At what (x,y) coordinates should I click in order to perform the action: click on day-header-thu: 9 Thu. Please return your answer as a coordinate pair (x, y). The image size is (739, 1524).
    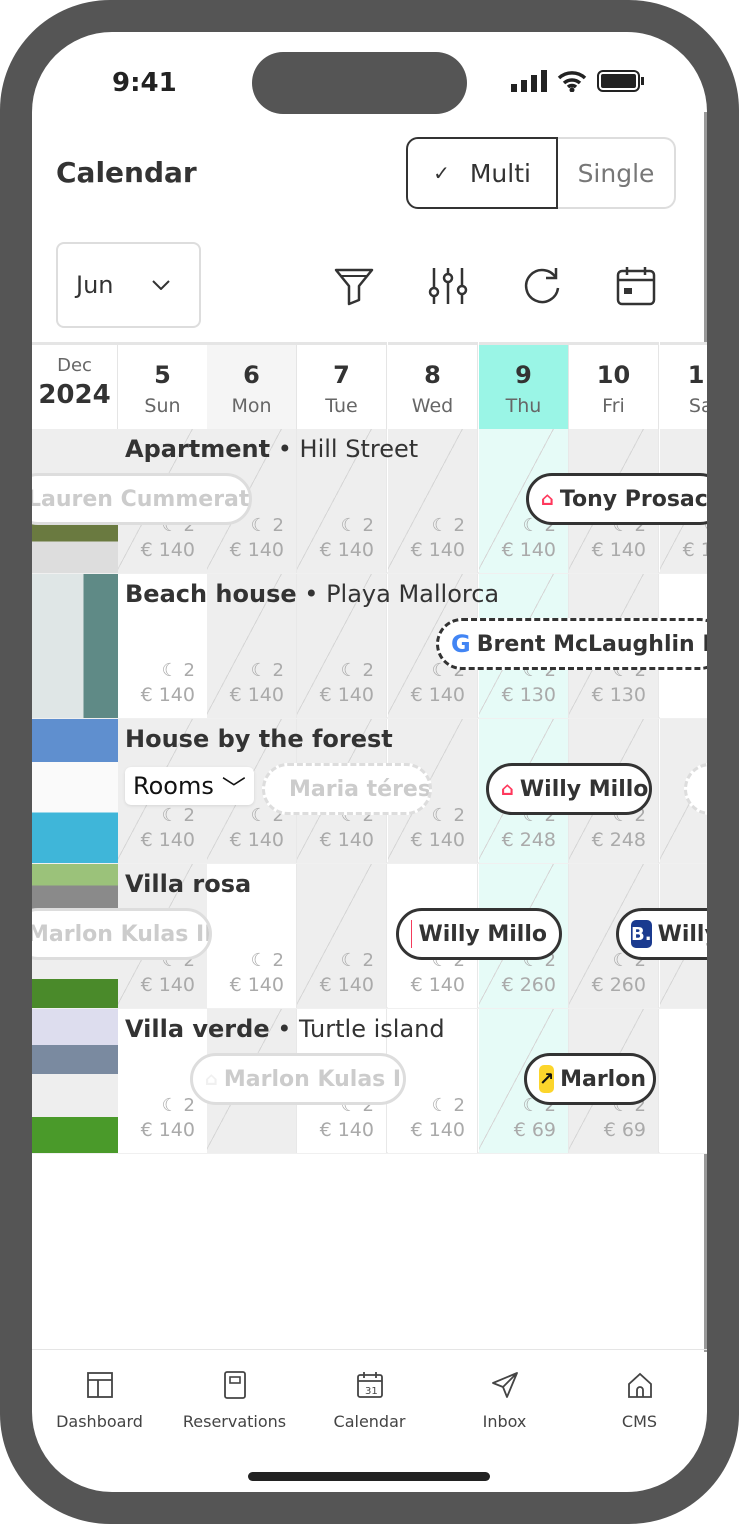
    Looking at the image, I should click on (524, 385).